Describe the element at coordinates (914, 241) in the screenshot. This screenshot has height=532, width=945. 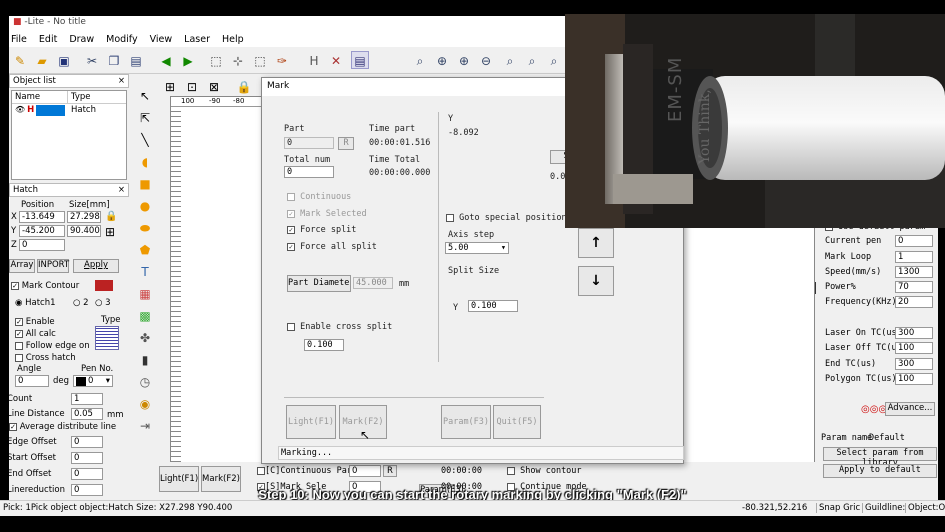
I see `current-pen-input: 0` at that location.